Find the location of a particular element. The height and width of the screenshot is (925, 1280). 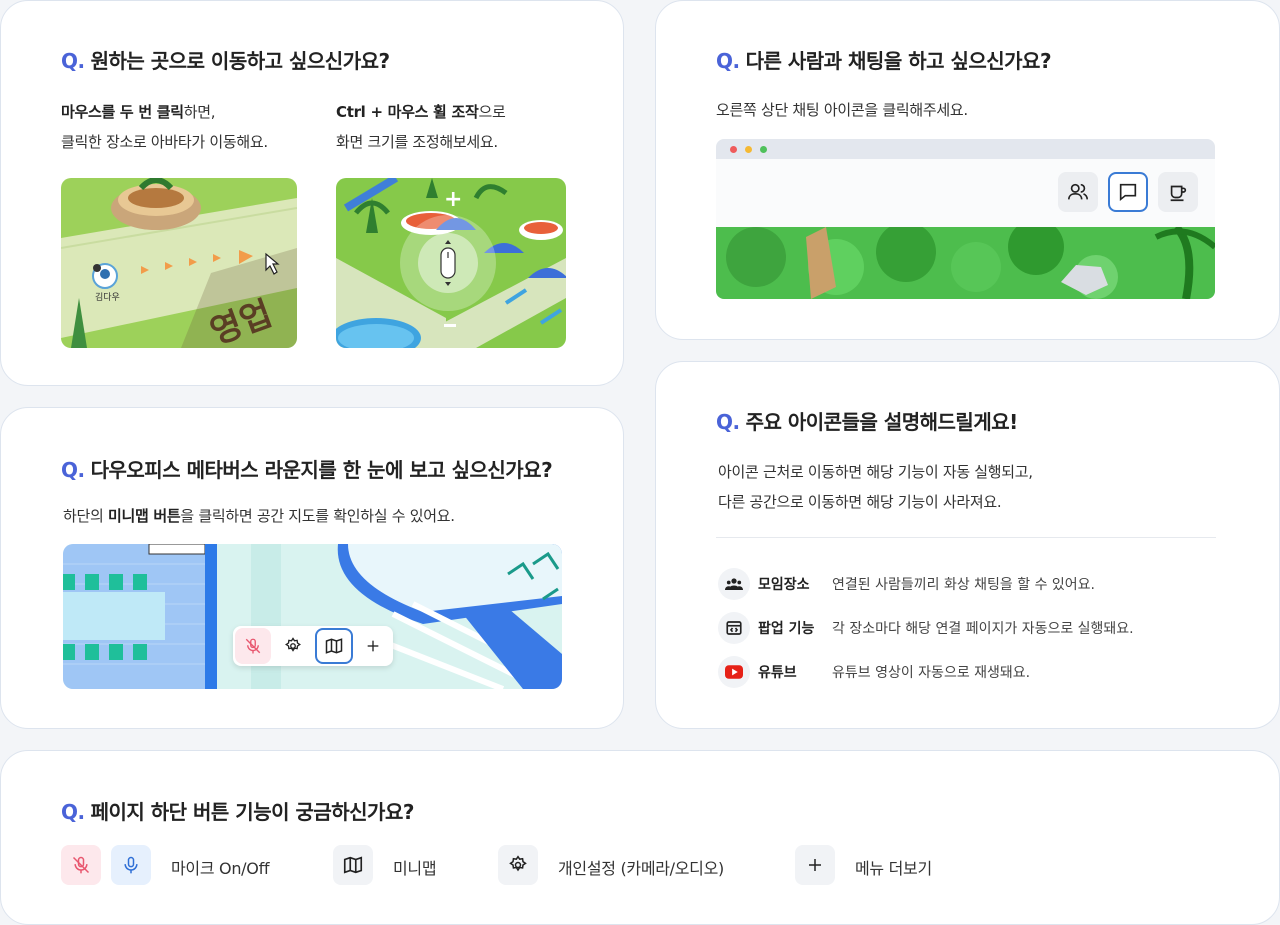

move-zoom-desc: Ctrl + 마우스 휠 조작으로 화면 크기를 조정해보세요. is located at coordinates (421, 127).